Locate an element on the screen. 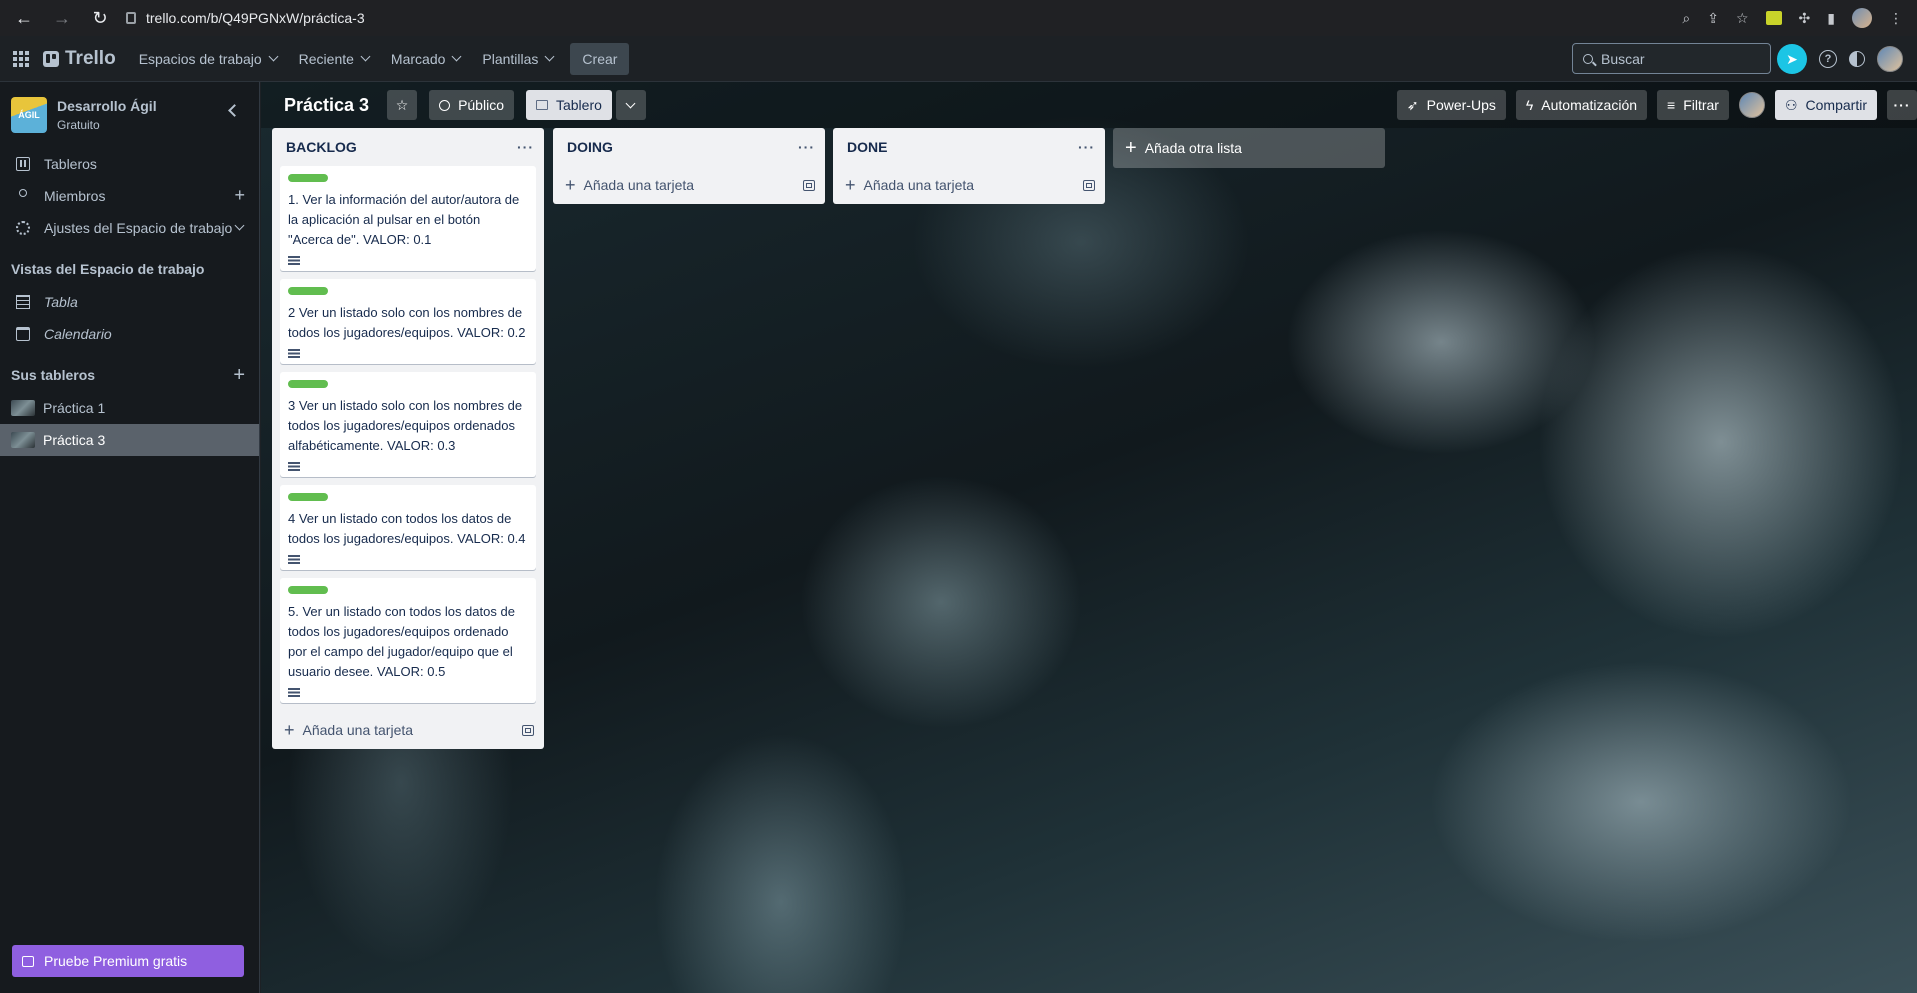  gear-icon is located at coordinates (23, 228).